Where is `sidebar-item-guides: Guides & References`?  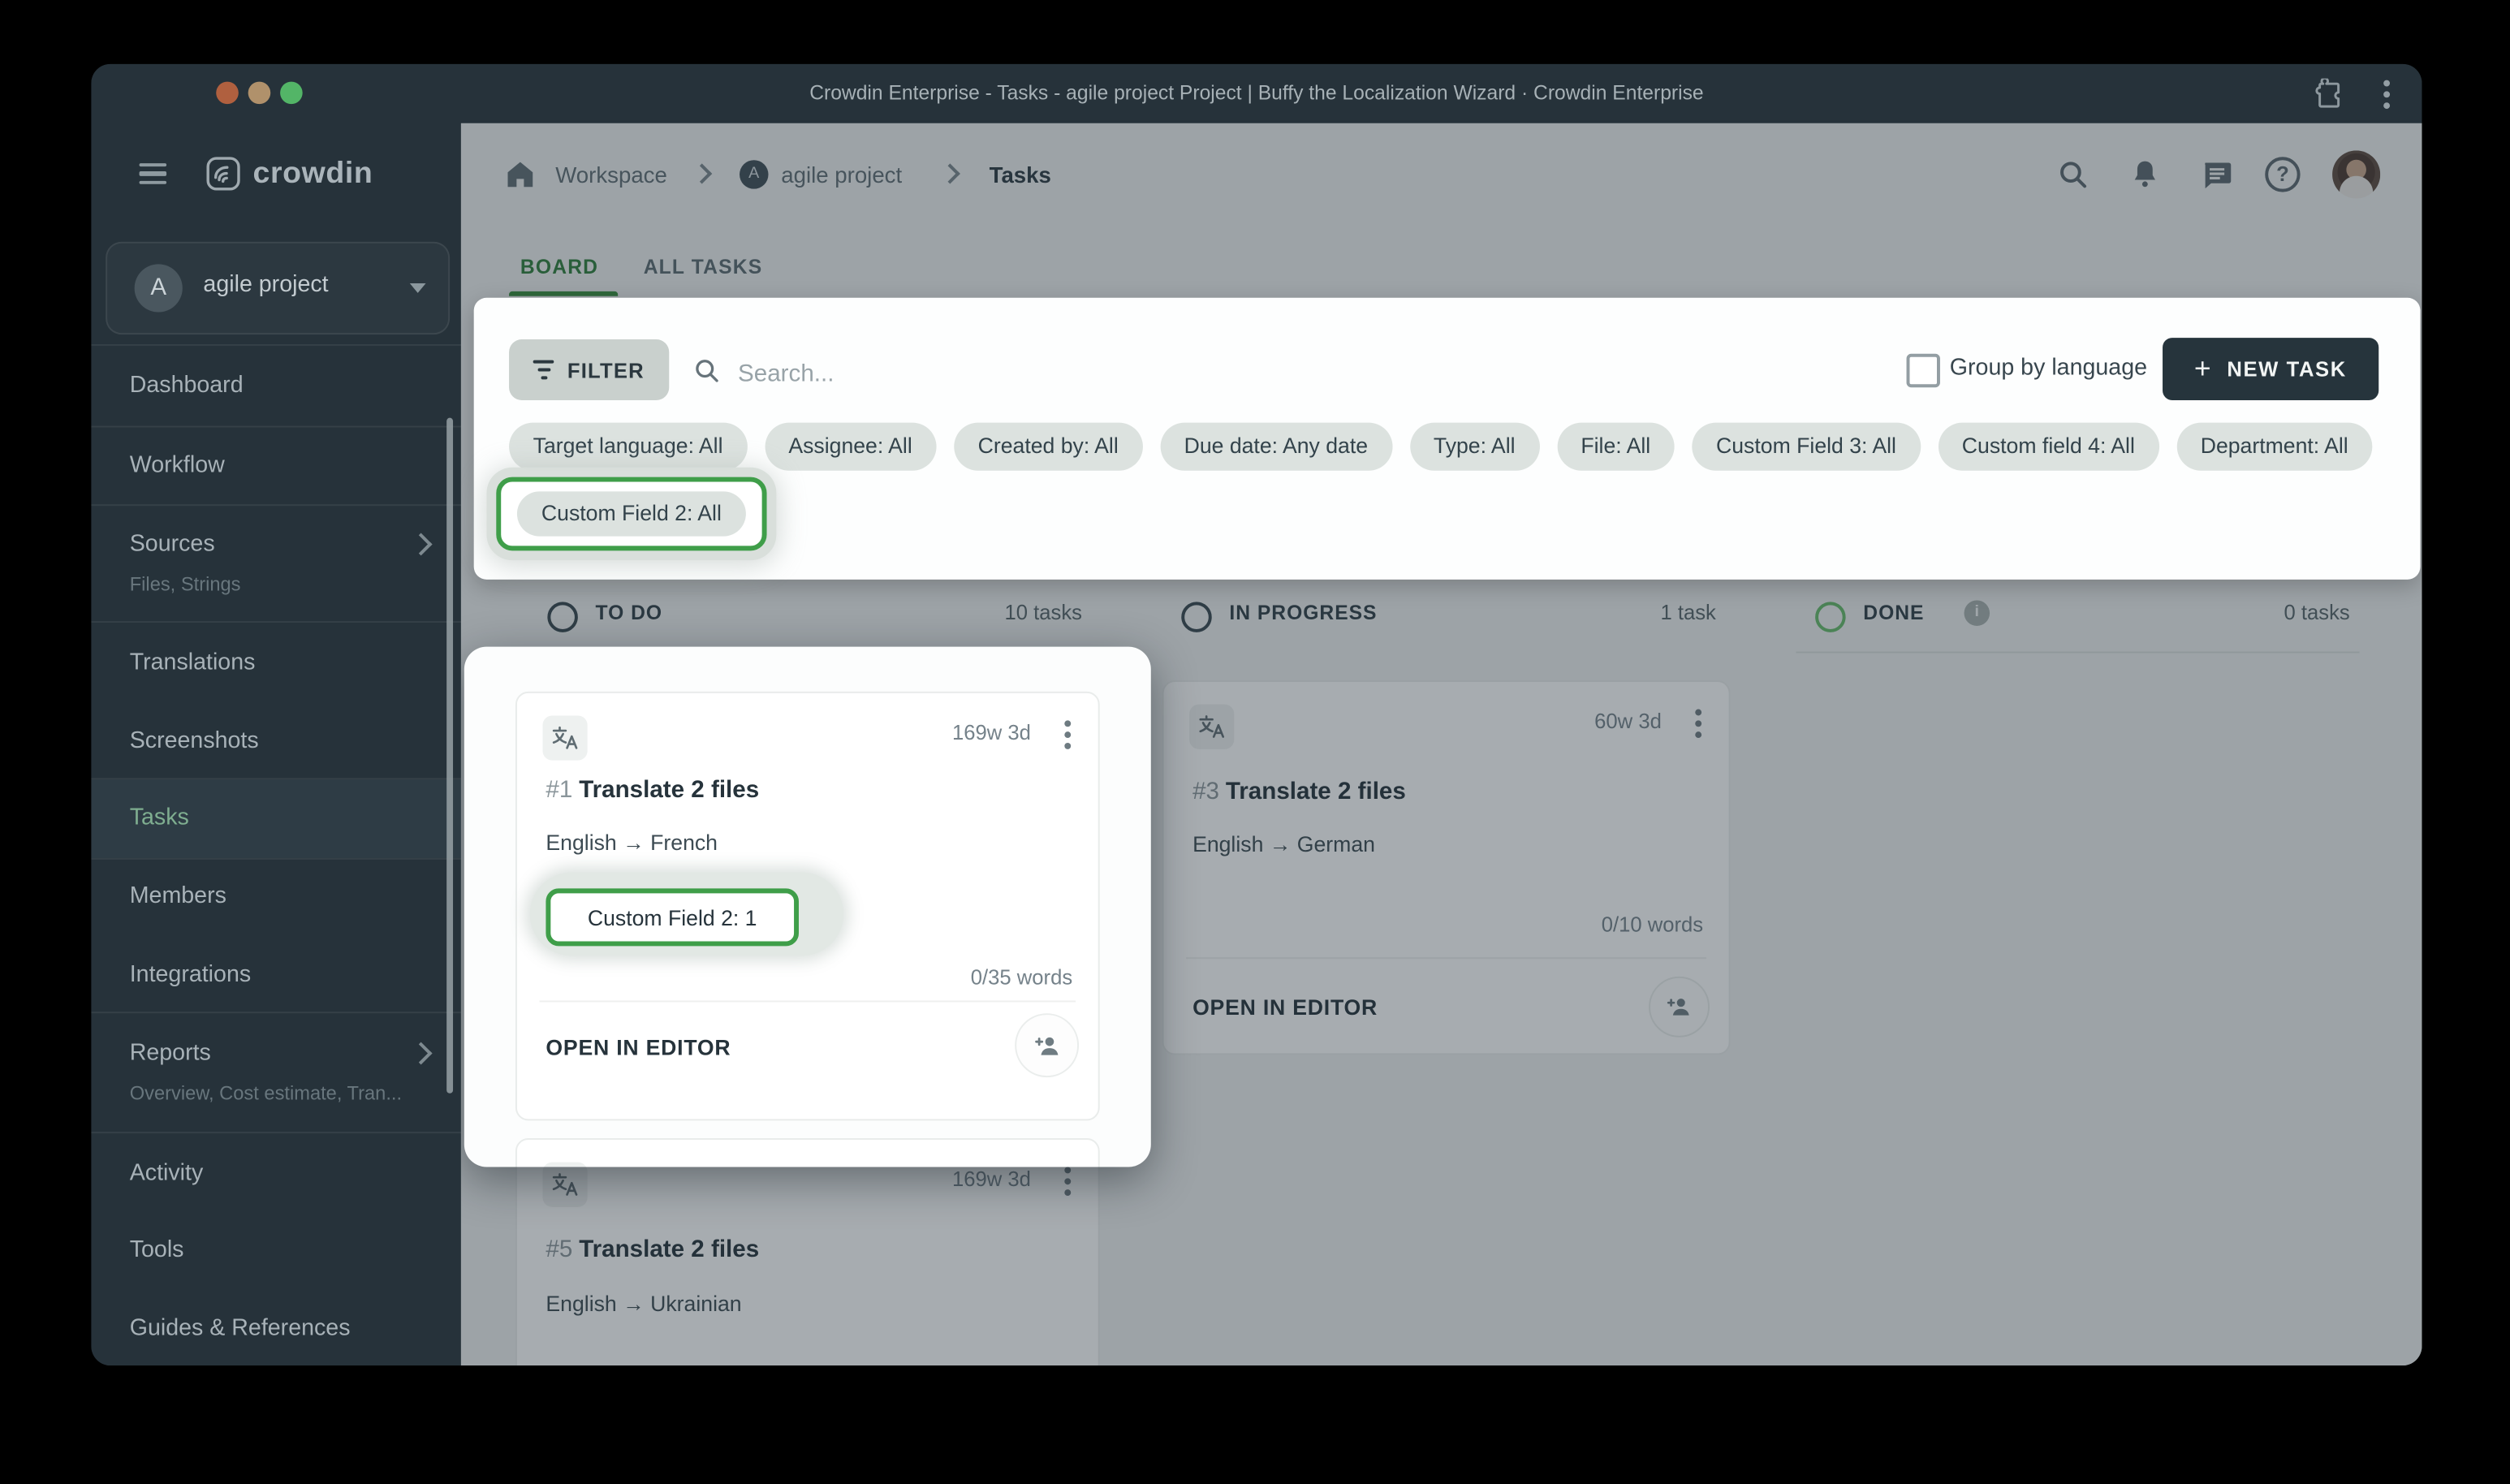
sidebar-item-guides: Guides & References is located at coordinates (240, 1328).